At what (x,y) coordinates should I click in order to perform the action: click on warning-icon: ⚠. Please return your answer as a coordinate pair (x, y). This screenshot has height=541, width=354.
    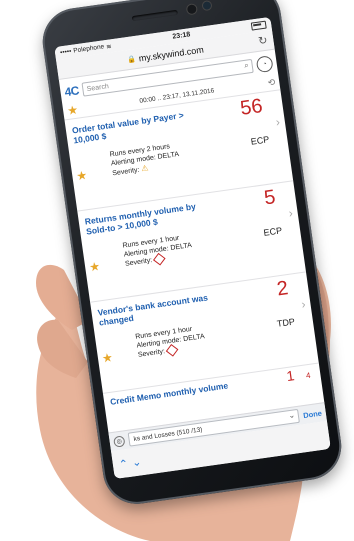
    Looking at the image, I should click on (144, 168).